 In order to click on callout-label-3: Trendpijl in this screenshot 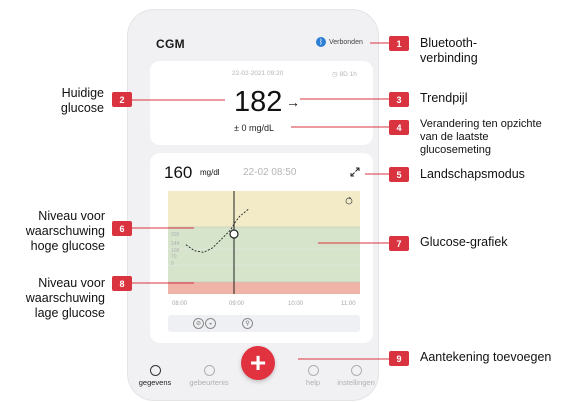, I will do `click(444, 98)`.